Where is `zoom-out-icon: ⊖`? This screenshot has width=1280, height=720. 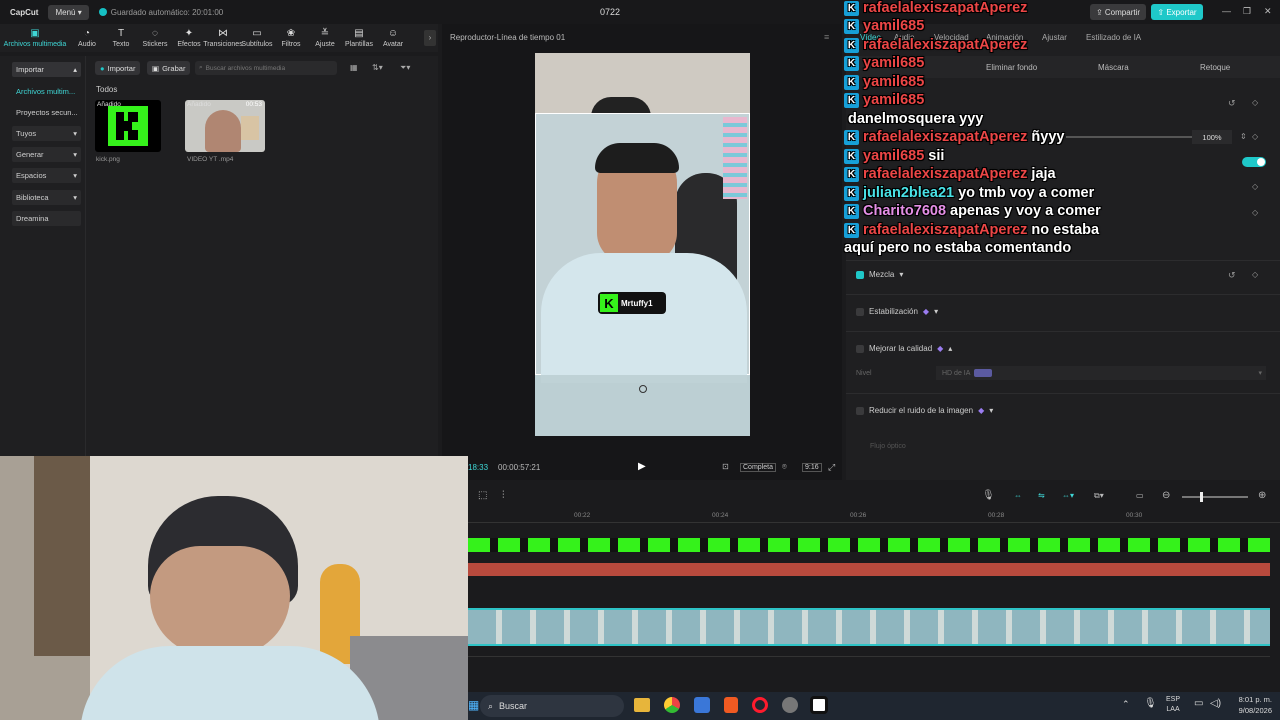 zoom-out-icon: ⊖ is located at coordinates (1166, 495).